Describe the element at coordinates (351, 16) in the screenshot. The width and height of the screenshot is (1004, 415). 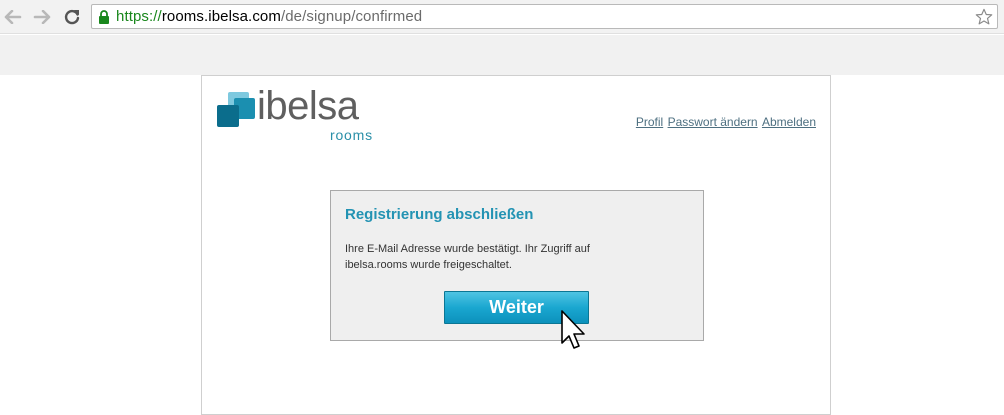
I see `url-path: /de/signup/confirmed` at that location.